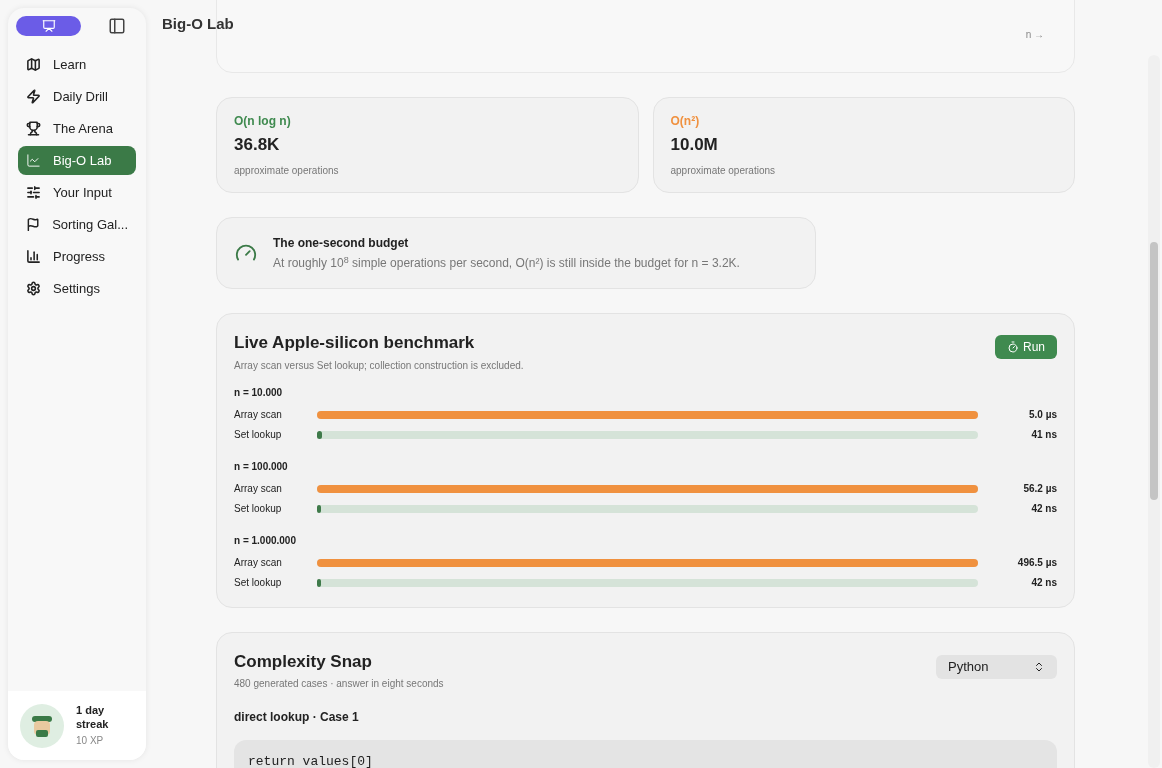 The height and width of the screenshot is (768, 1162). Describe the element at coordinates (198, 23) in the screenshot. I see `page-title: Big-O Lab` at that location.